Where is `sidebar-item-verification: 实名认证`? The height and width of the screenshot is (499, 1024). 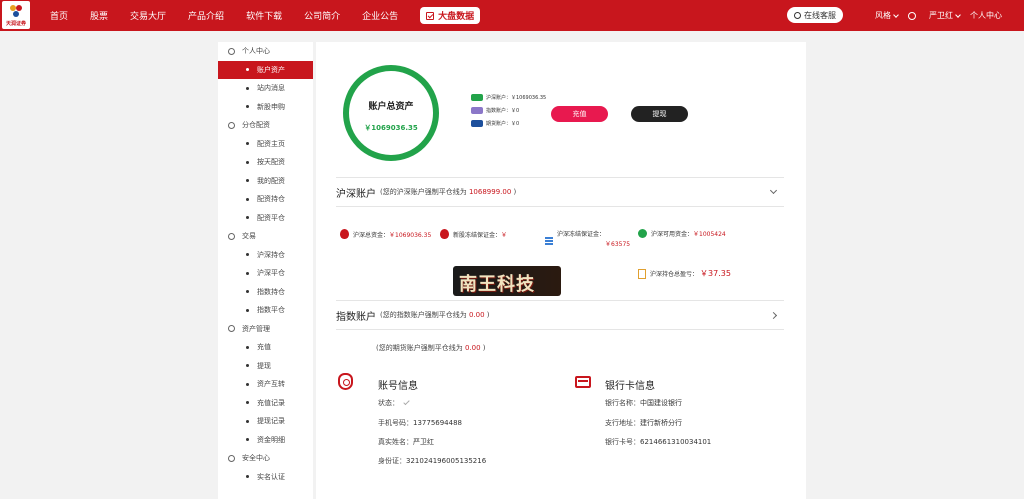
sidebar-item-verification: 实名认证 is located at coordinates (265, 477).